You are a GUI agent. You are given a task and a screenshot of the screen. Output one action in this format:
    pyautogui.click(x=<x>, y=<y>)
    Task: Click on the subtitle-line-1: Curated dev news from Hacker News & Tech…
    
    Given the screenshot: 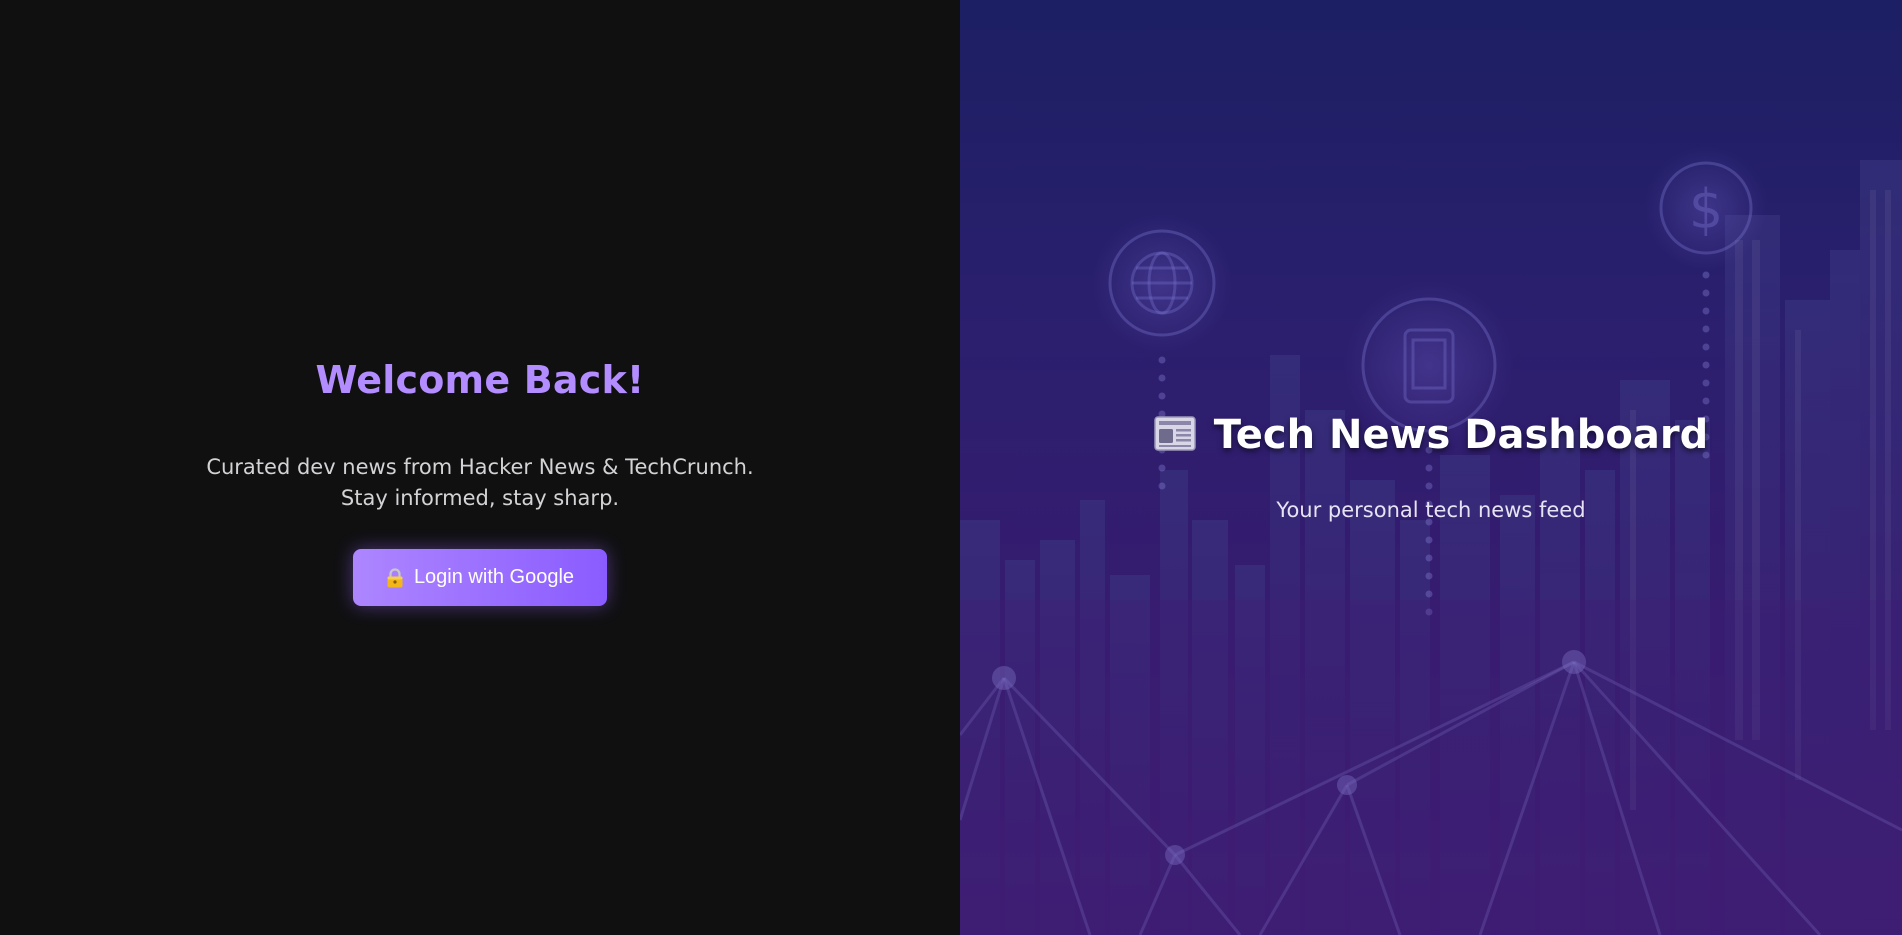 What is the action you would take?
    pyautogui.click(x=480, y=467)
    